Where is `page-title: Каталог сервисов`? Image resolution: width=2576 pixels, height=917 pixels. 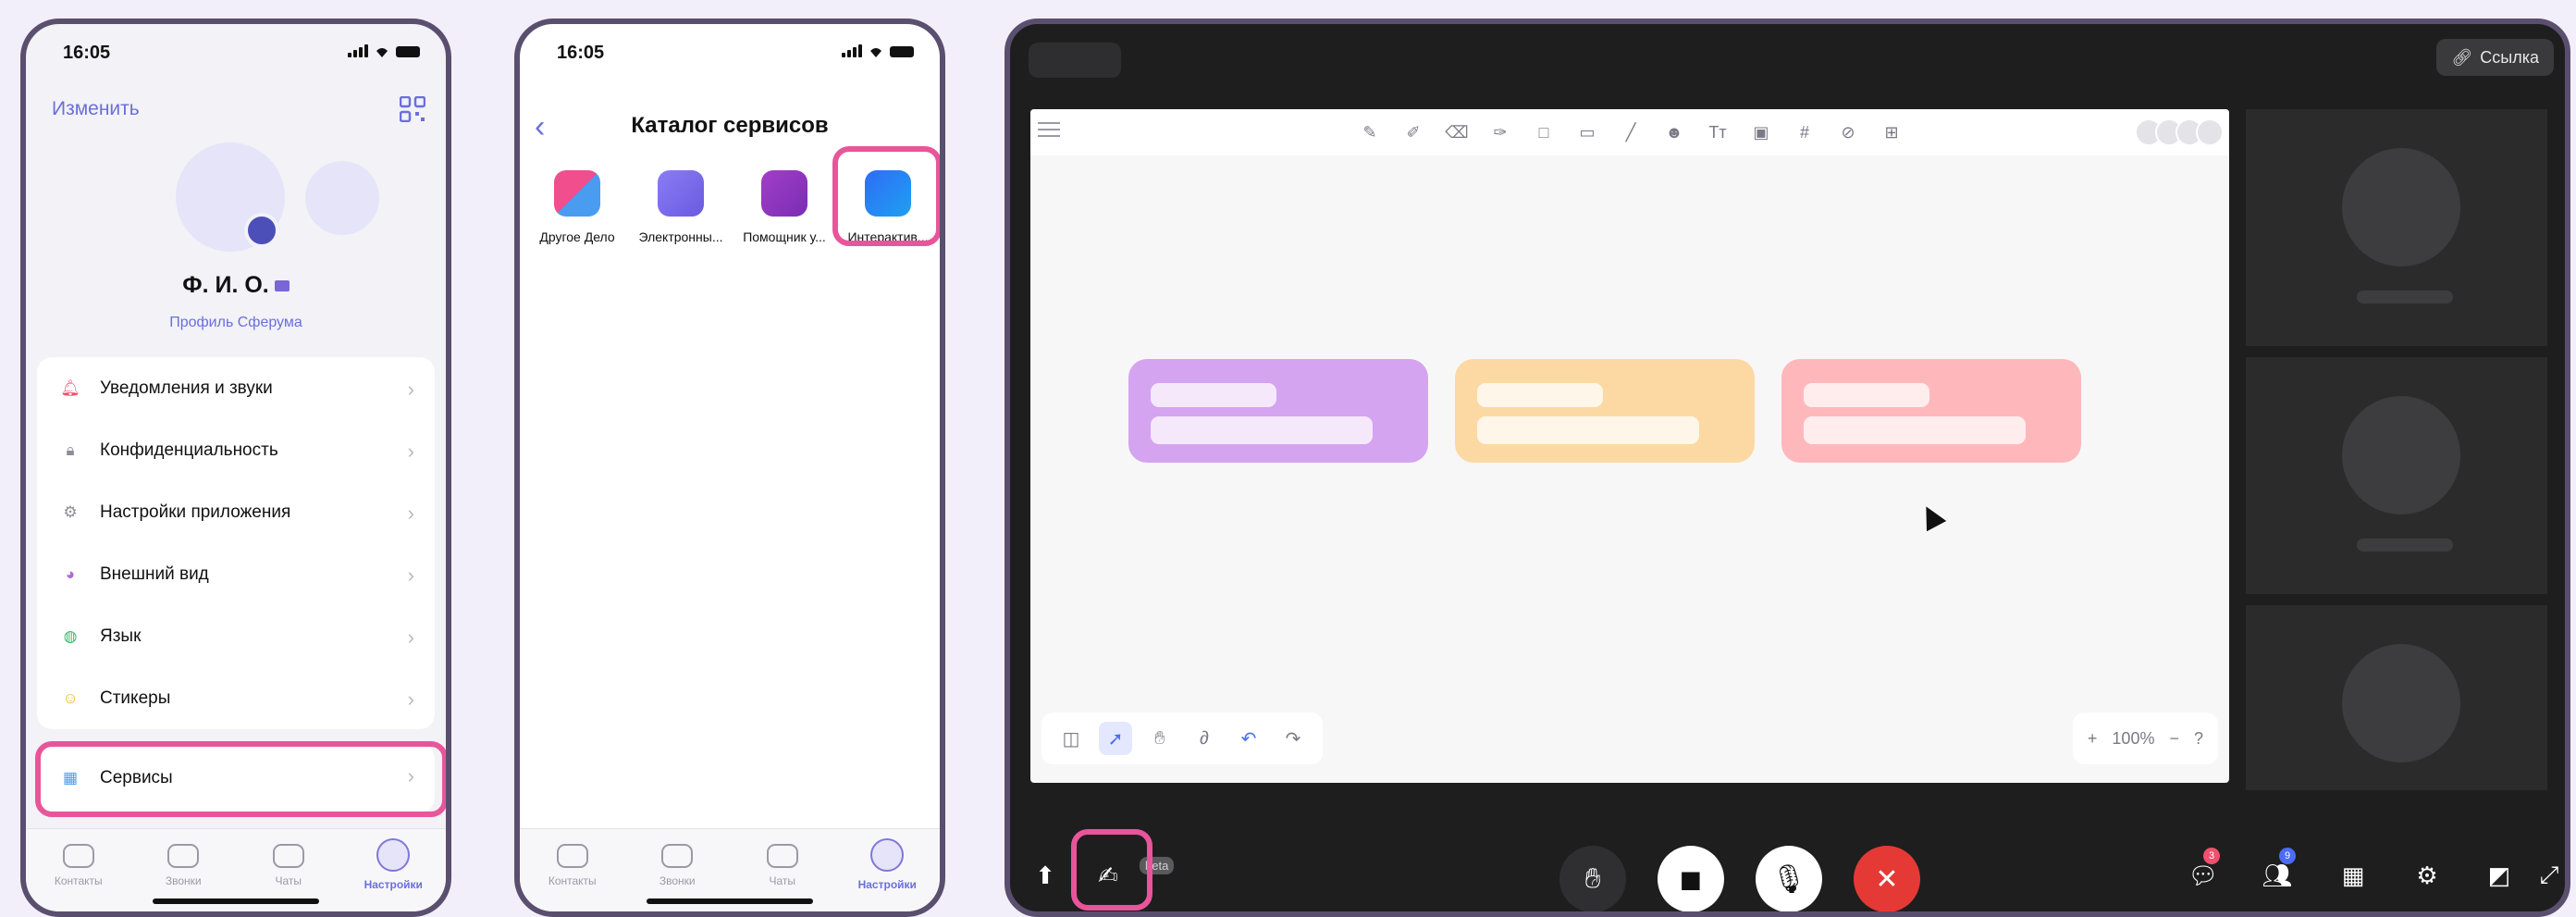 page-title: Каталог сервисов is located at coordinates (730, 125).